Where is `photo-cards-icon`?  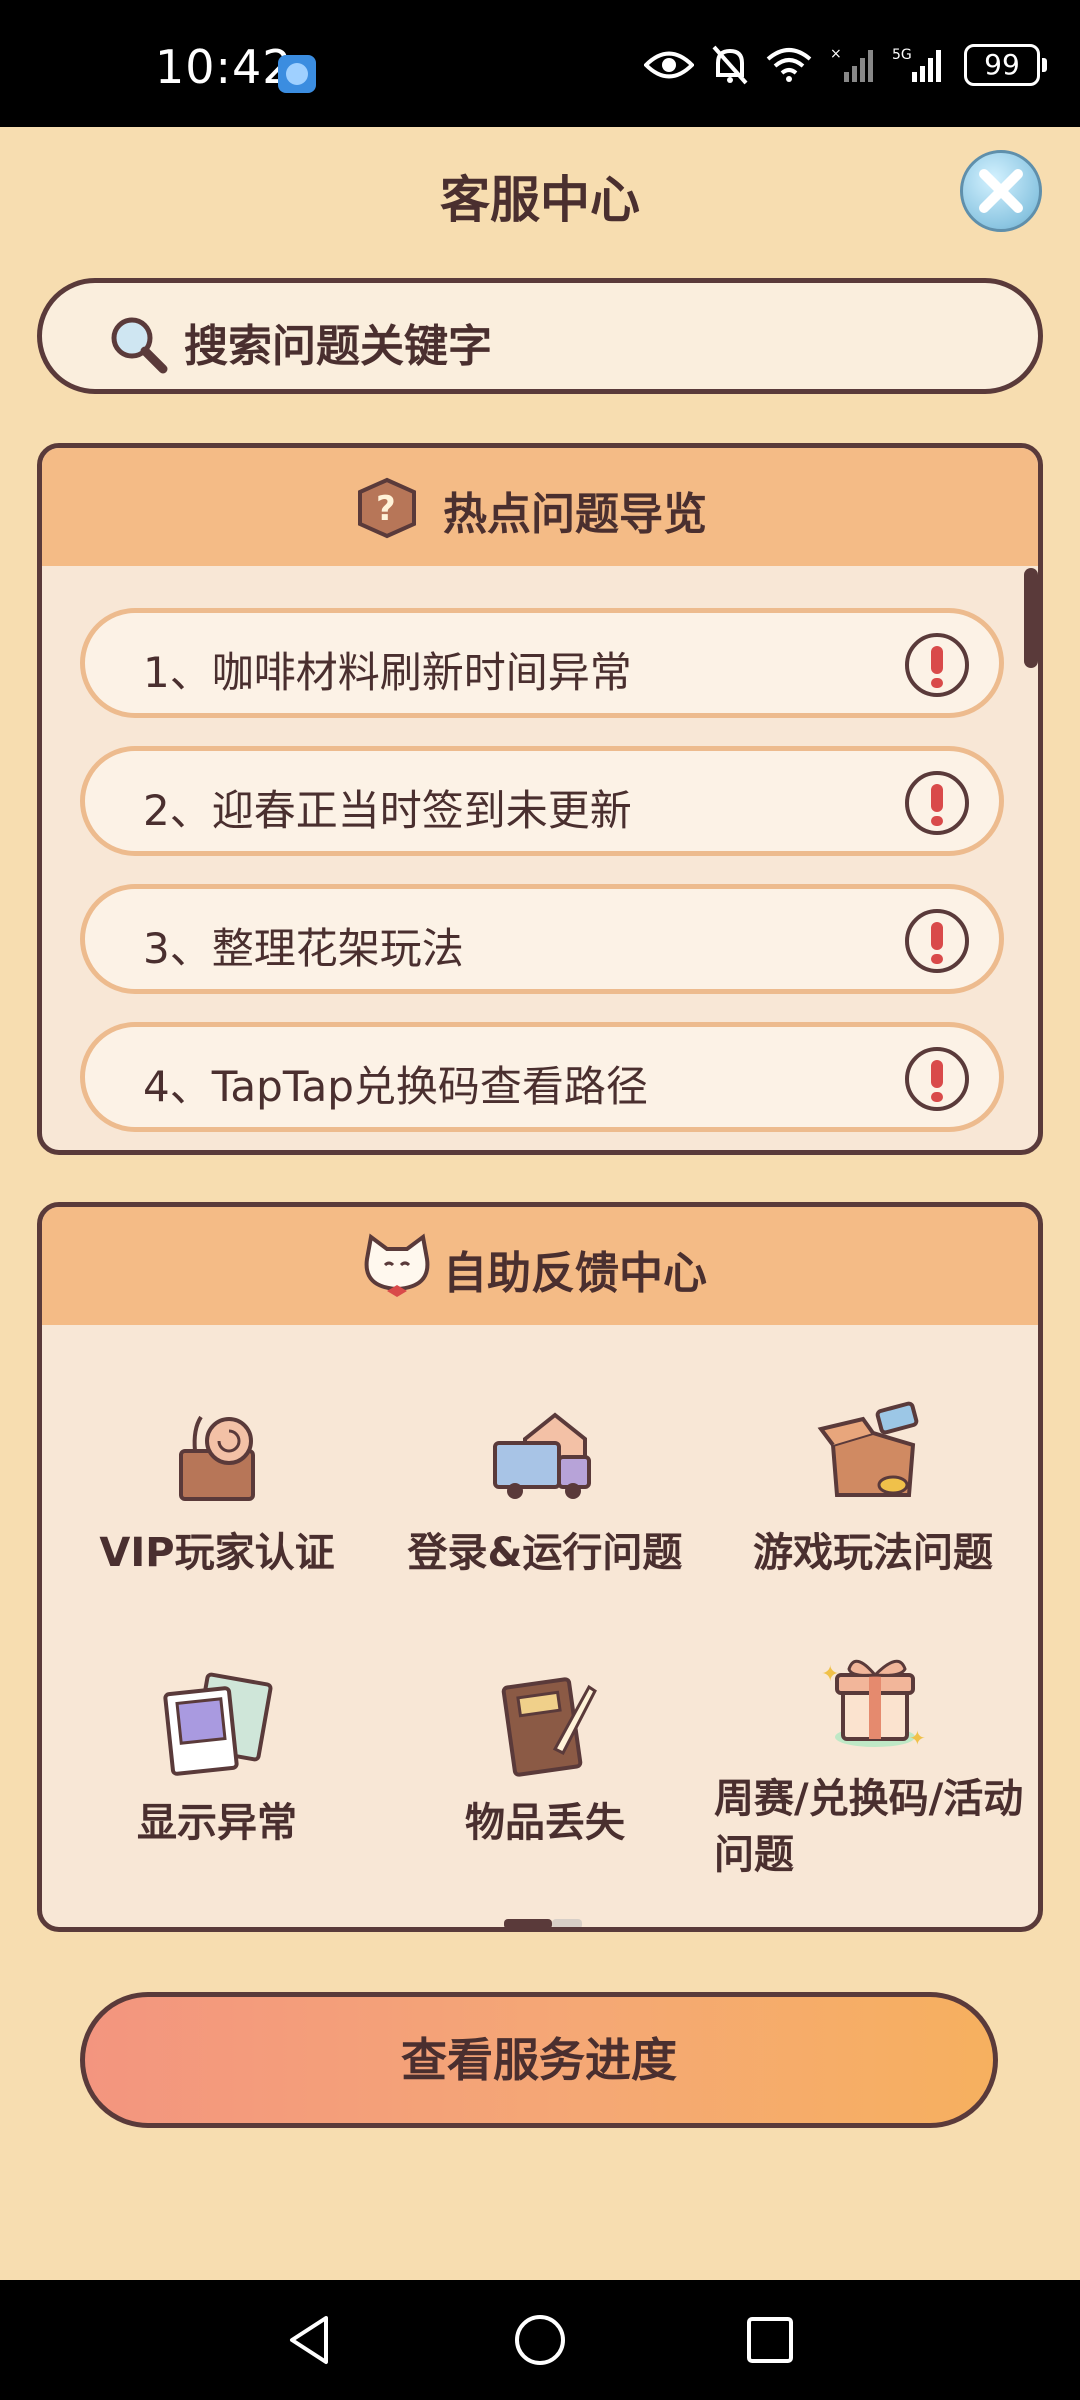
photo-cards-icon is located at coordinates (218, 1724).